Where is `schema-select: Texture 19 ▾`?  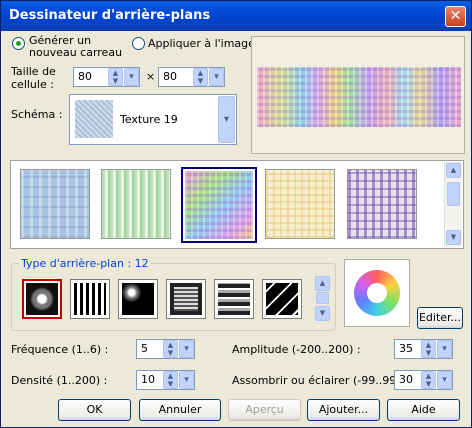
schema-select: Texture 19 ▾ is located at coordinates (153, 119).